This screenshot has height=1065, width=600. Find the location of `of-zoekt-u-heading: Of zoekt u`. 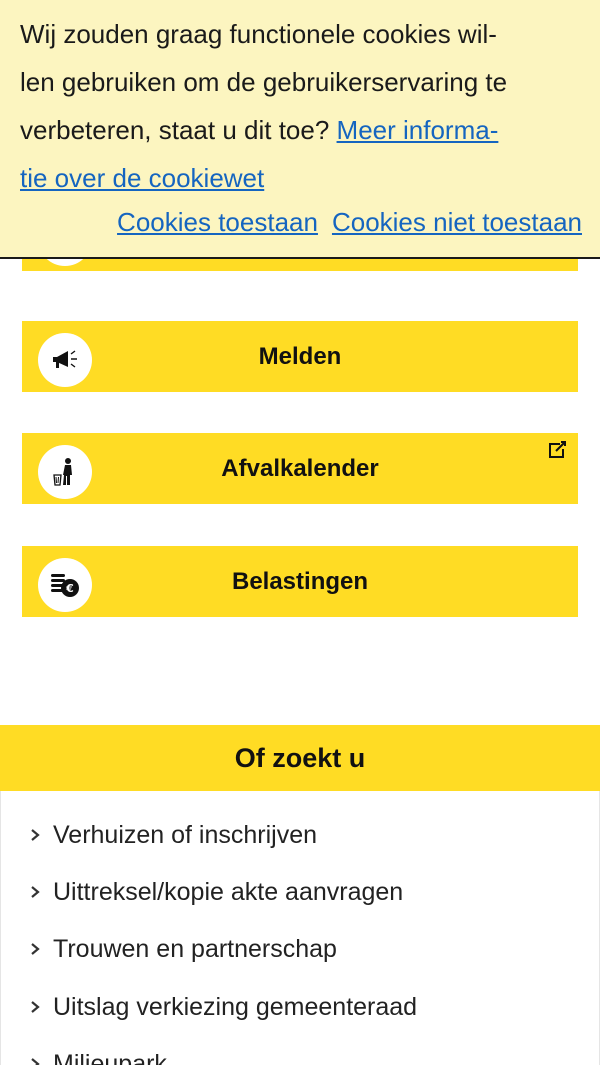

of-zoekt-u-heading: Of zoekt u is located at coordinates (300, 758).